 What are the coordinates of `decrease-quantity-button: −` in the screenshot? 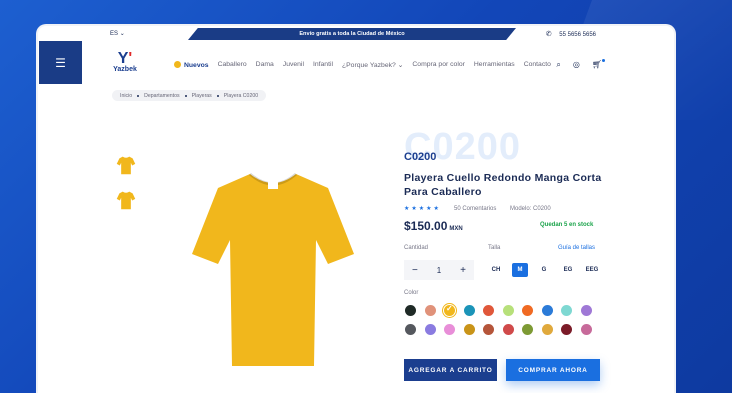 It's located at (415, 270).